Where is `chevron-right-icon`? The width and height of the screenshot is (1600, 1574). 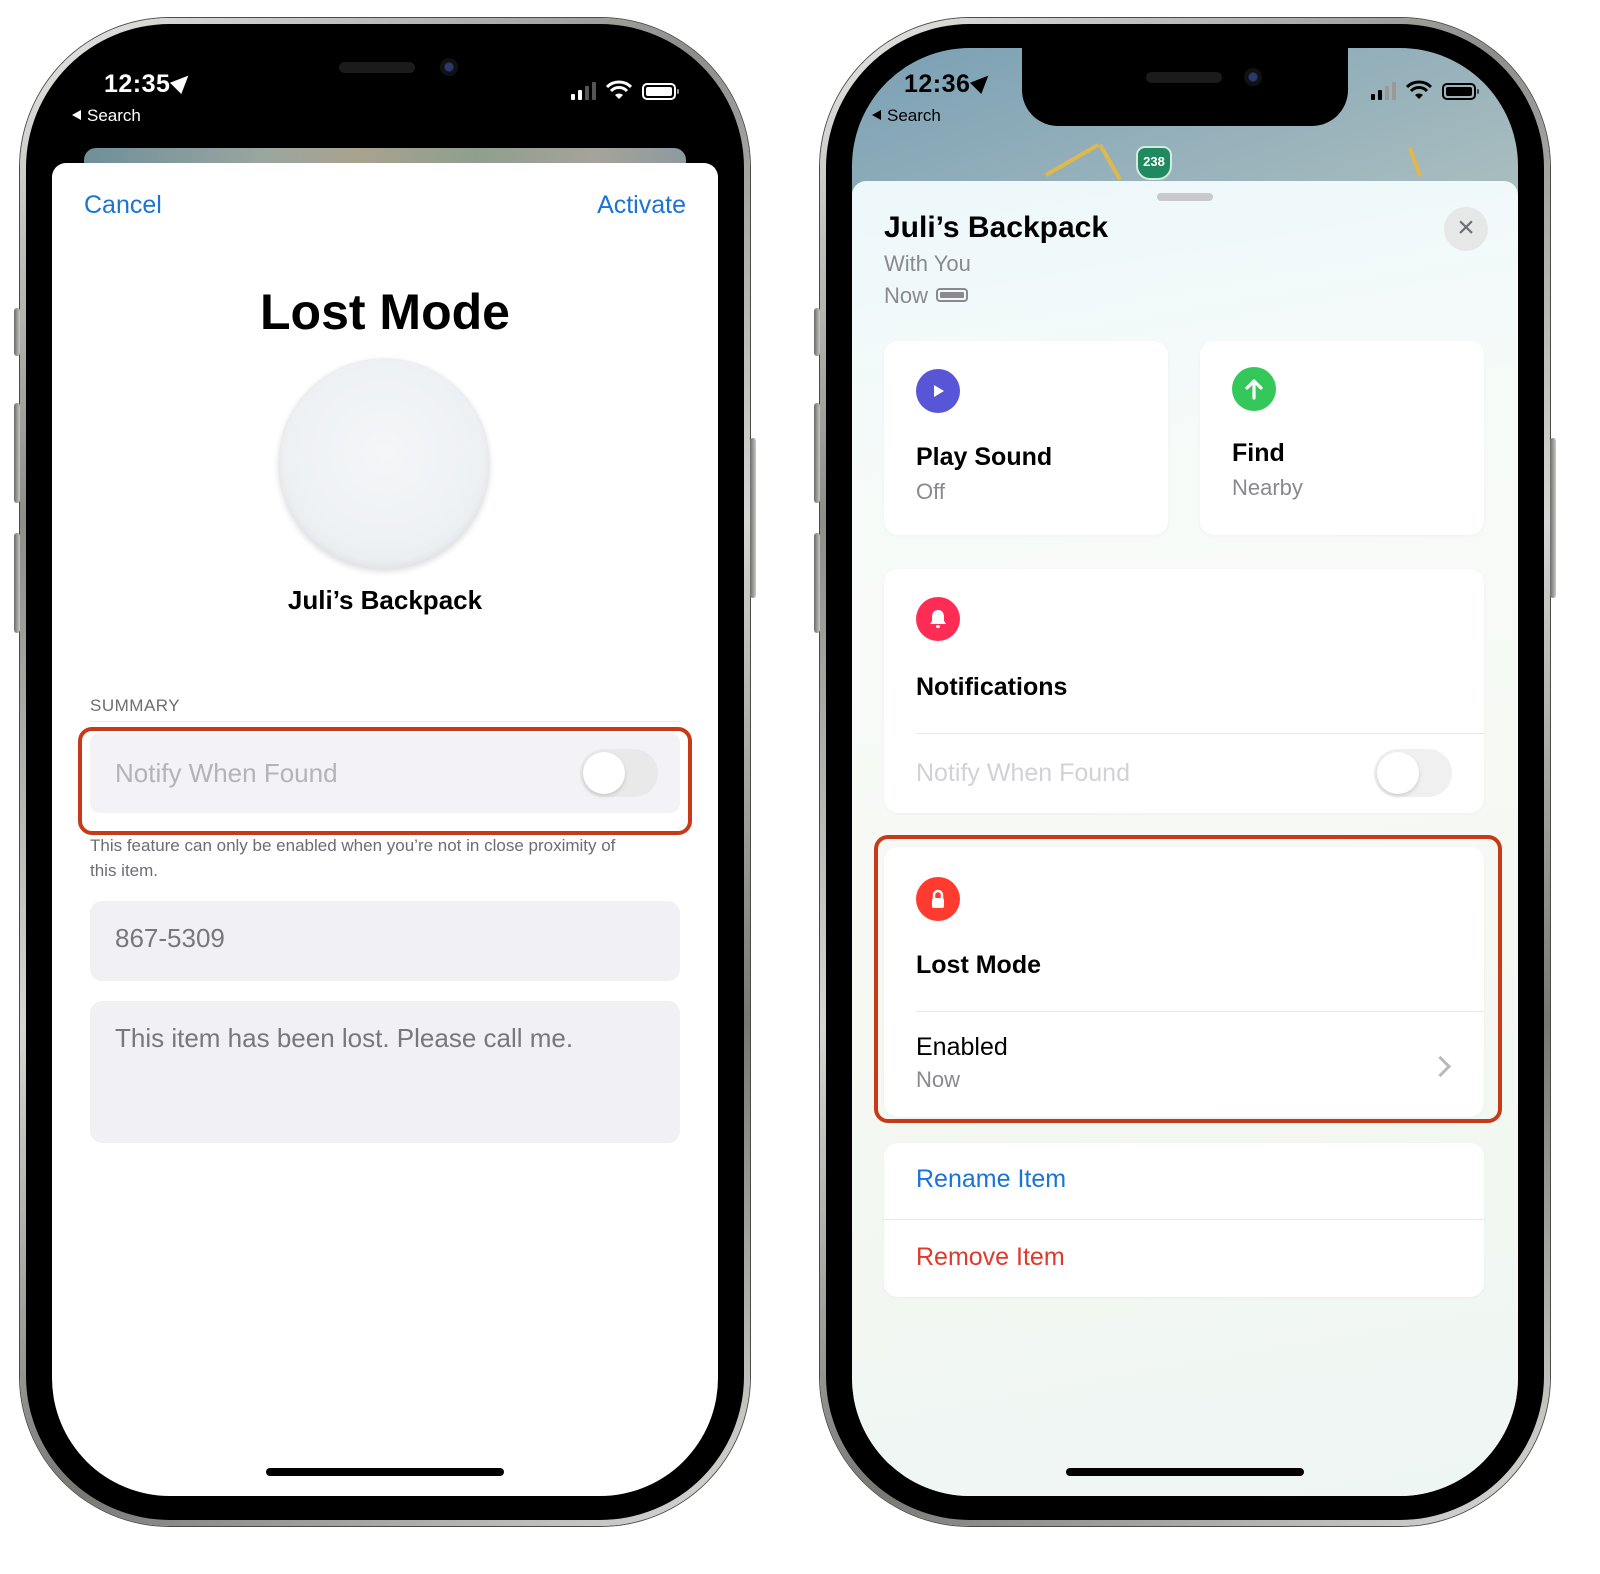 chevron-right-icon is located at coordinates (1440, 1066).